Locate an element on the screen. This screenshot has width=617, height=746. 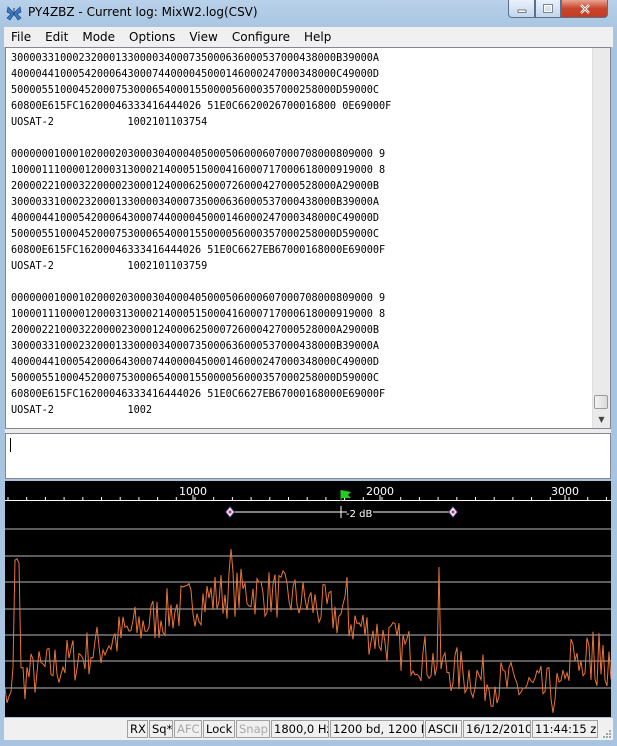
menu-file: File is located at coordinates (21, 37).